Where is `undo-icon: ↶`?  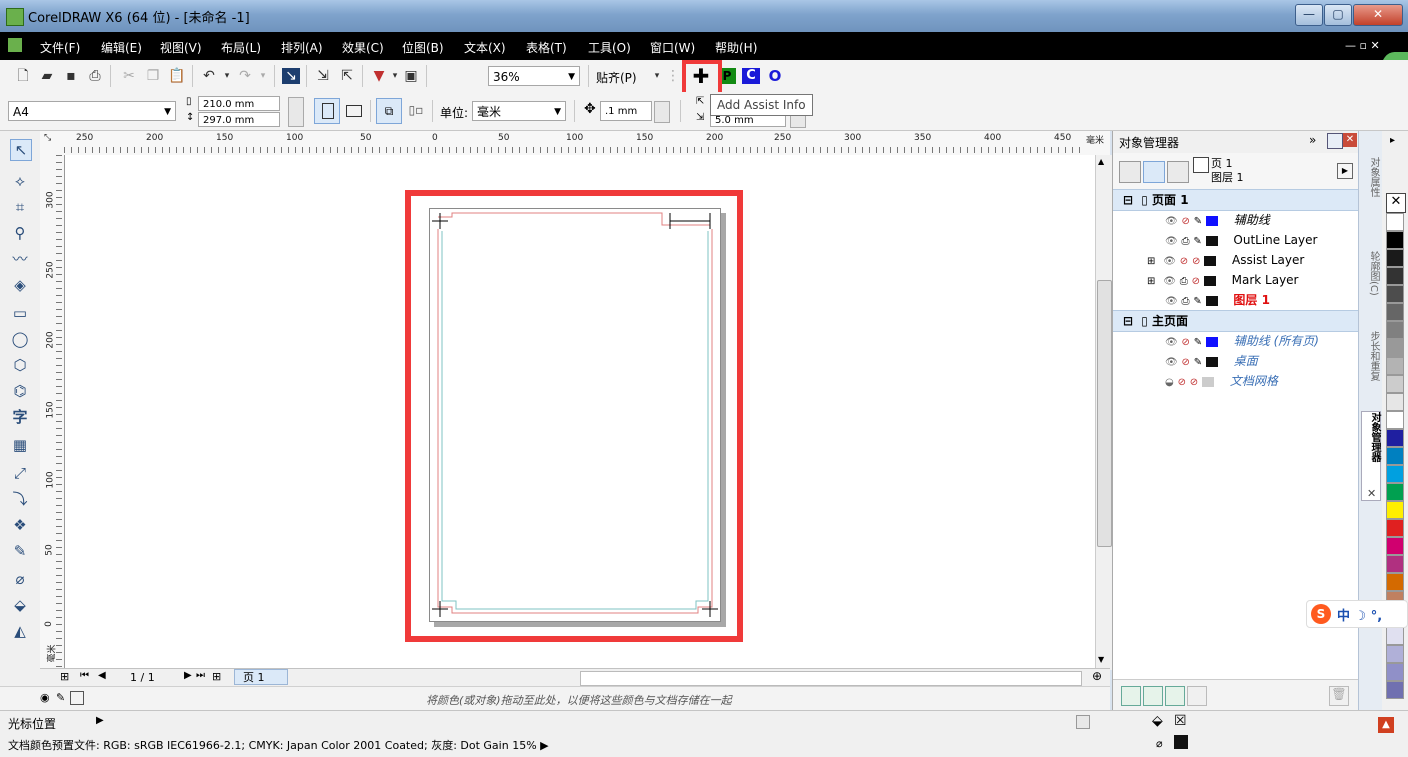
undo-icon: ↶ is located at coordinates (209, 76).